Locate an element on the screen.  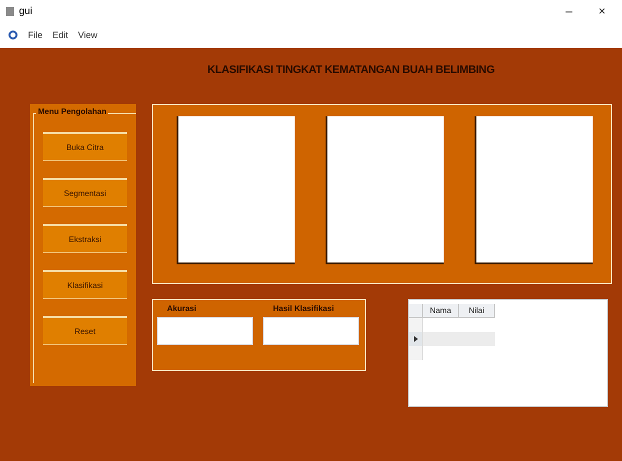
row-header is located at coordinates (416, 339).